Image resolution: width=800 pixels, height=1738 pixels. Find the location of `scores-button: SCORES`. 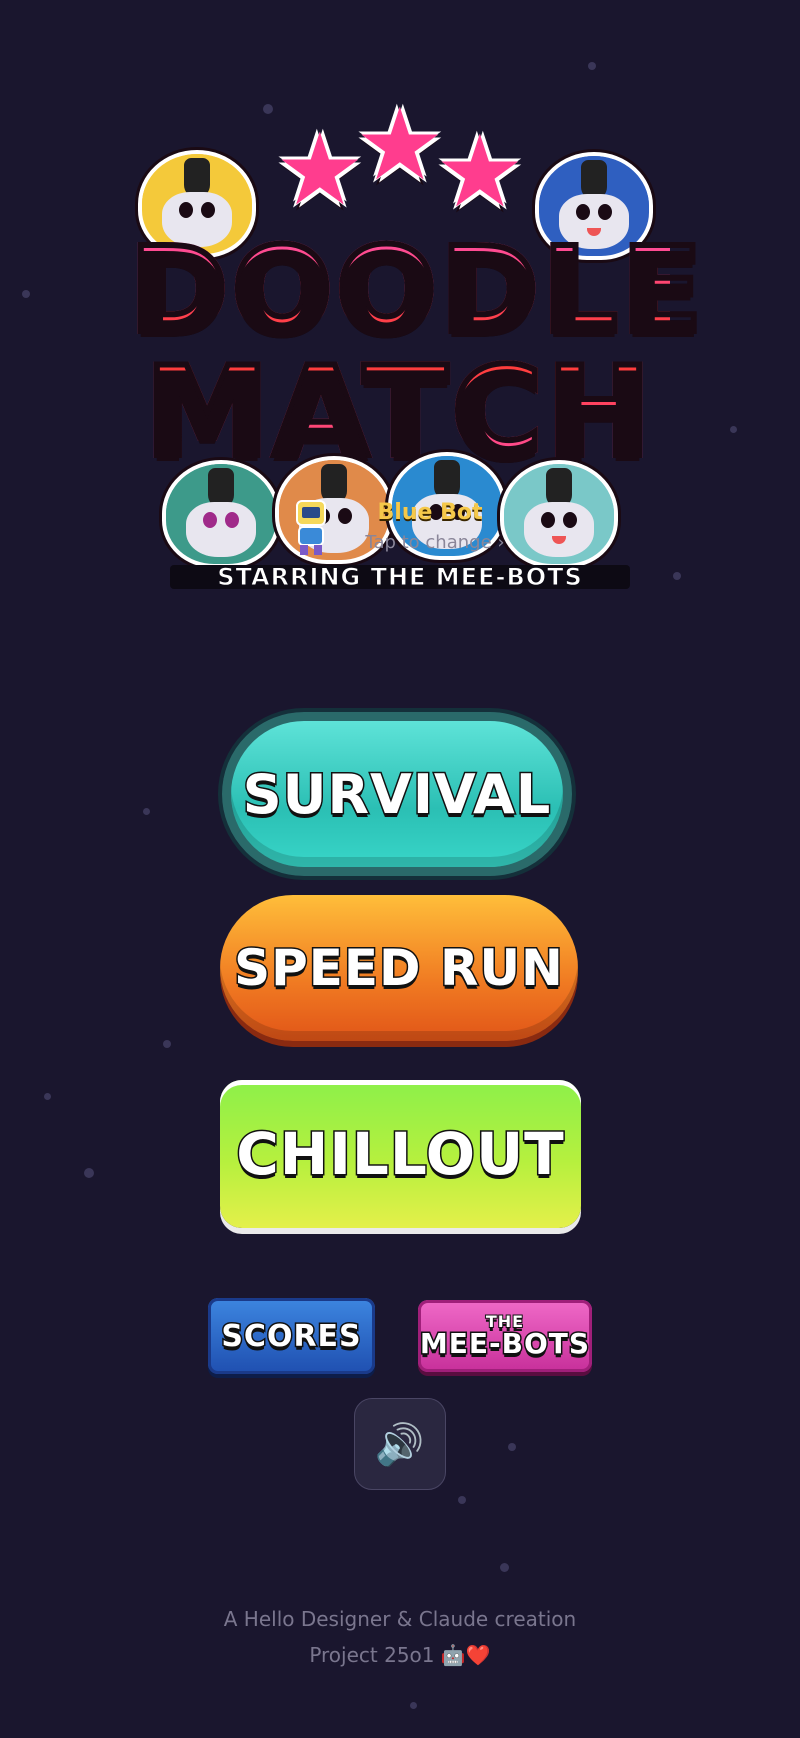

scores-button: SCORES is located at coordinates (291, 1336).